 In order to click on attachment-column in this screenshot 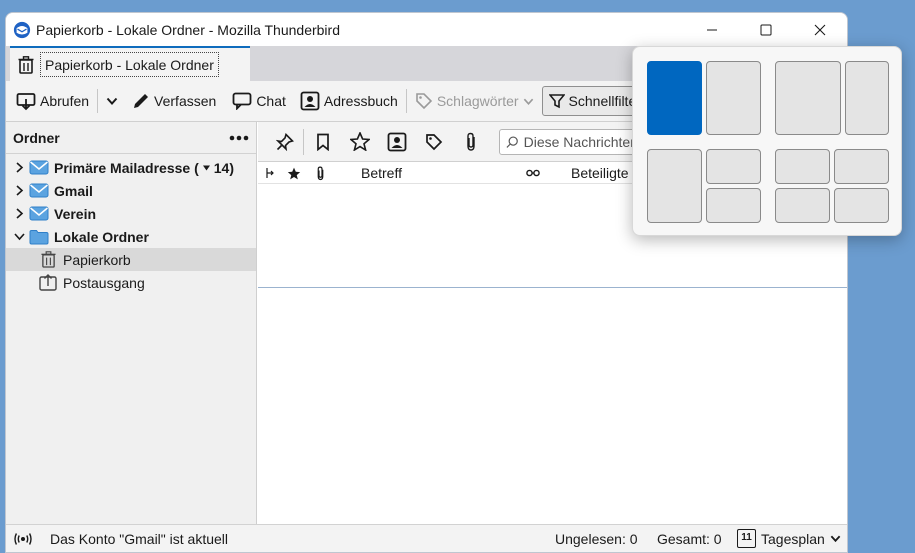, I will do `click(320, 173)`.